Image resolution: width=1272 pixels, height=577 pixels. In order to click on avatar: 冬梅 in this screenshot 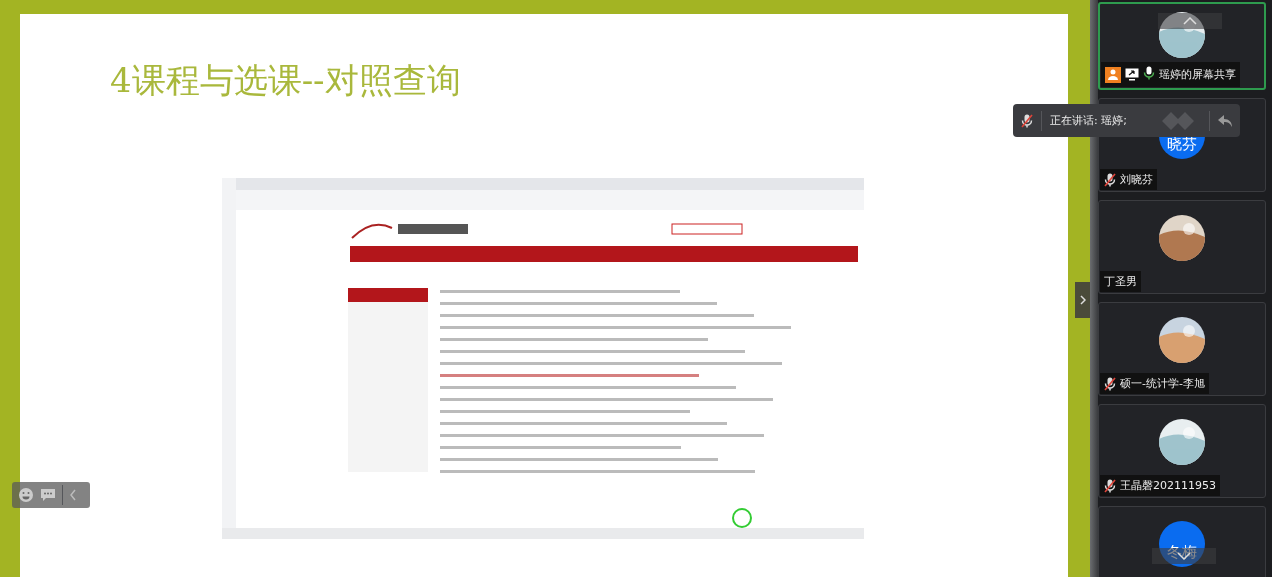, I will do `click(1182, 544)`.